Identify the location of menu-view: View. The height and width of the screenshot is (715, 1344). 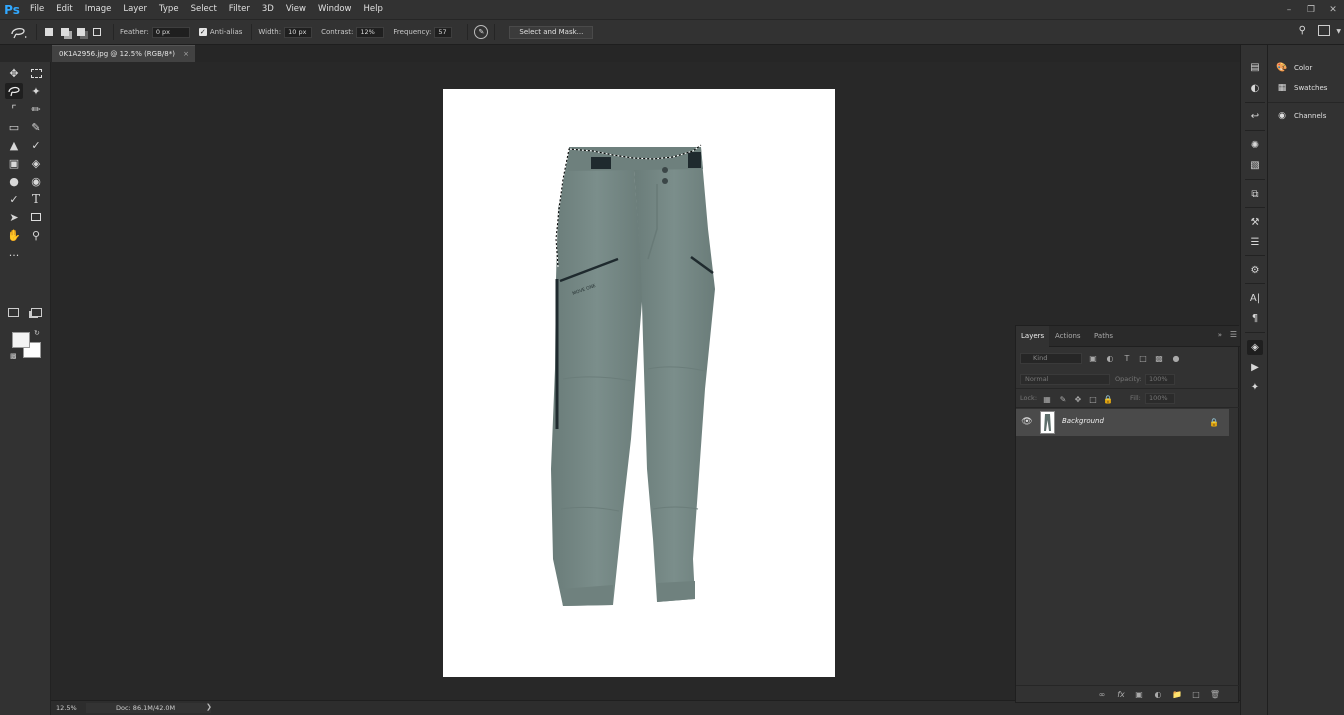
(296, 9).